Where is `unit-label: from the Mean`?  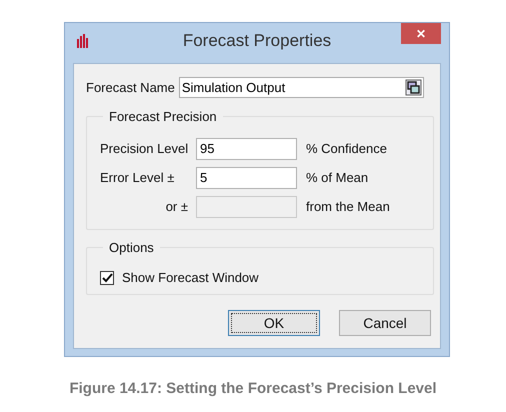
unit-label: from the Mean is located at coordinates (348, 206).